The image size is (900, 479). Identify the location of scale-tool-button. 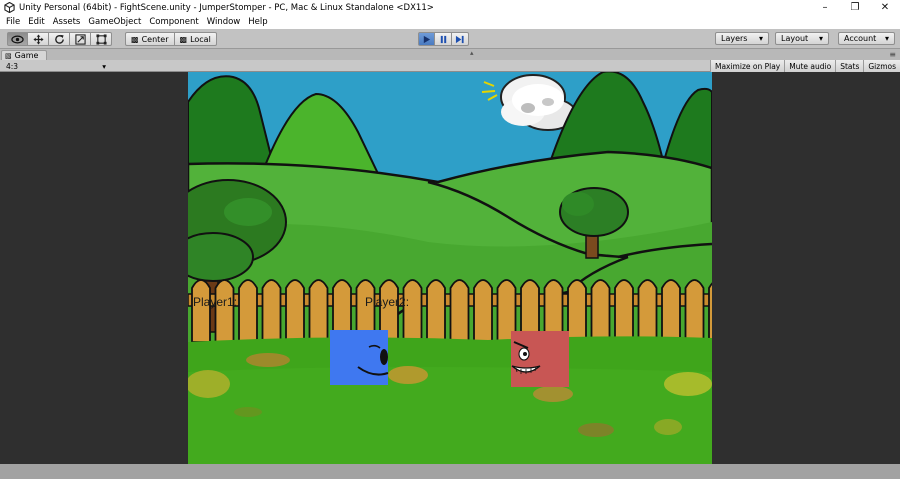
(80, 39).